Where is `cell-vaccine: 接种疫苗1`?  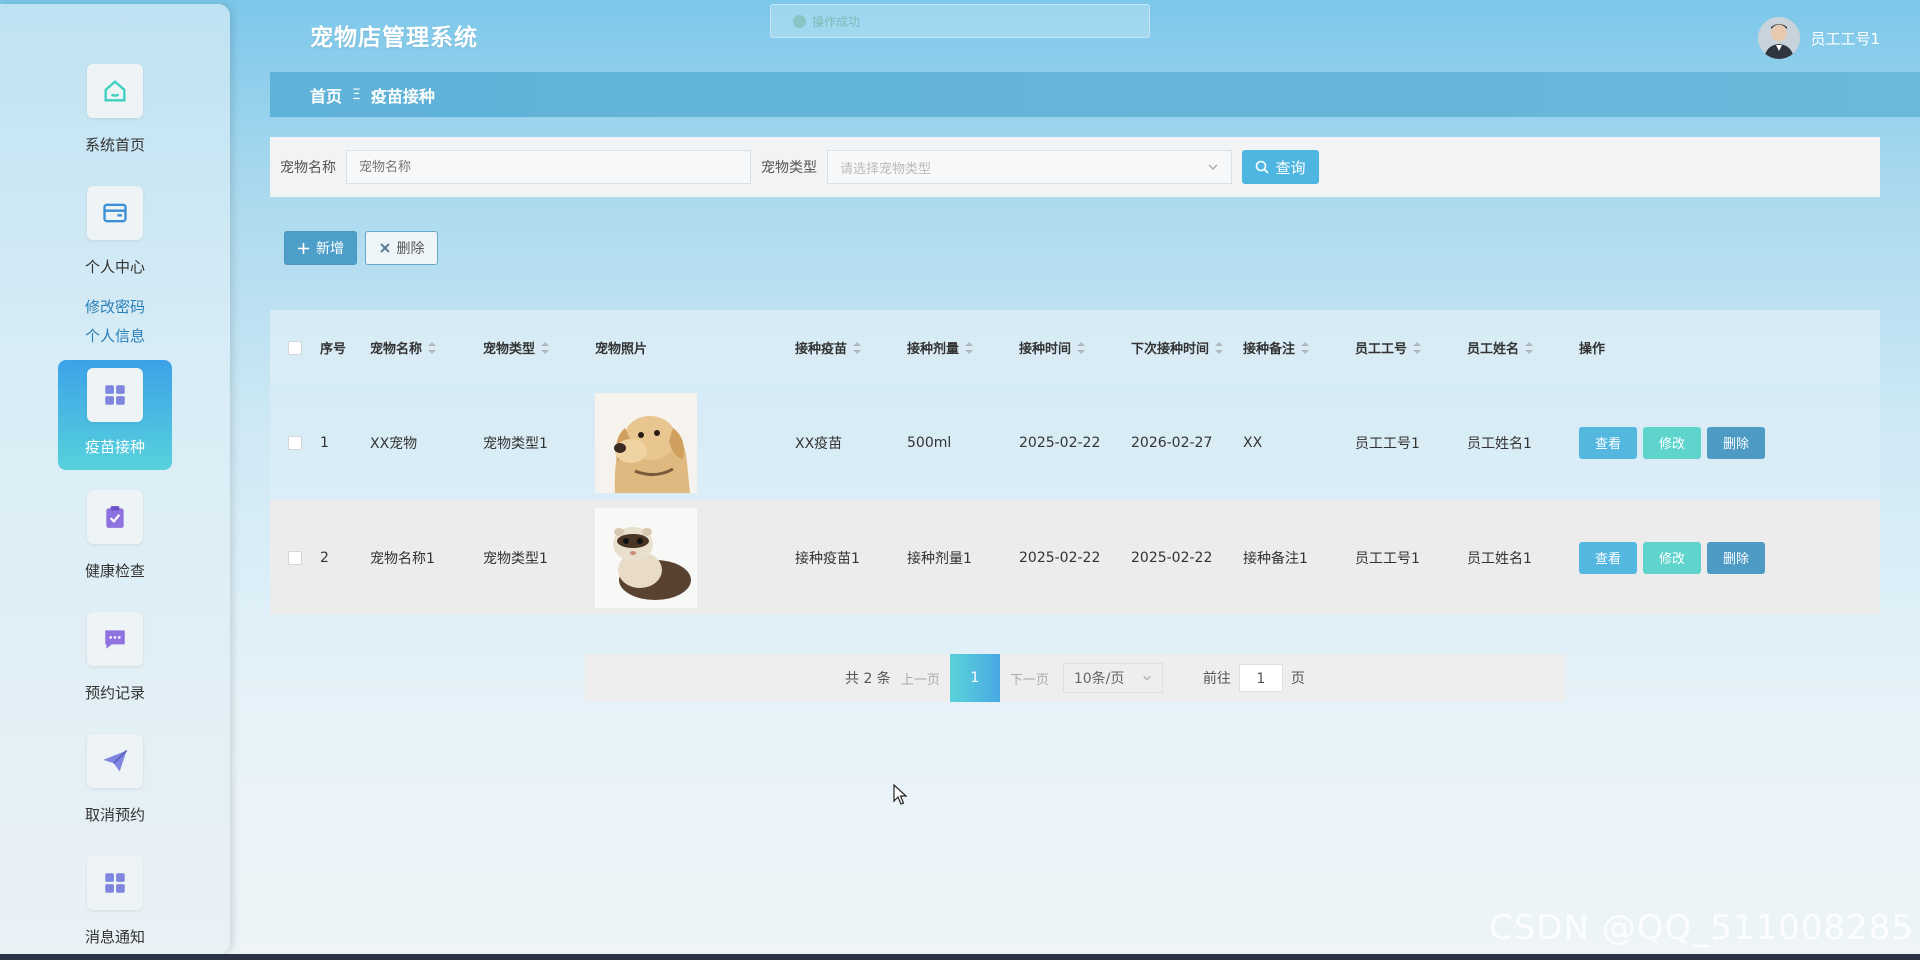 cell-vaccine: 接种疫苗1 is located at coordinates (827, 558).